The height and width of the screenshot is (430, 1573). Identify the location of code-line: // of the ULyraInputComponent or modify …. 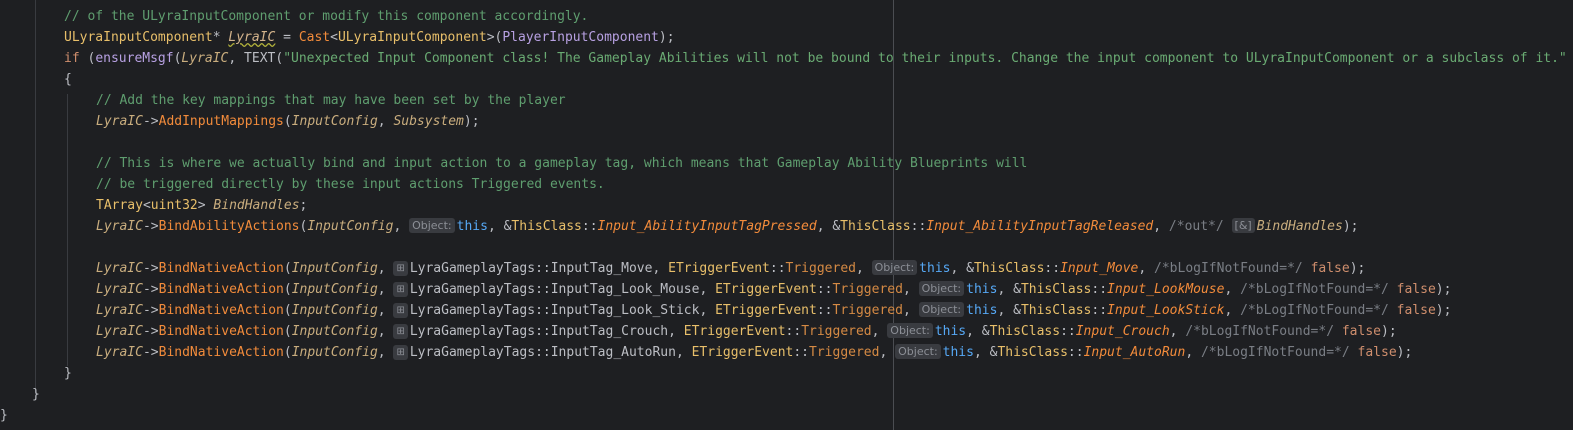
(786, 16).